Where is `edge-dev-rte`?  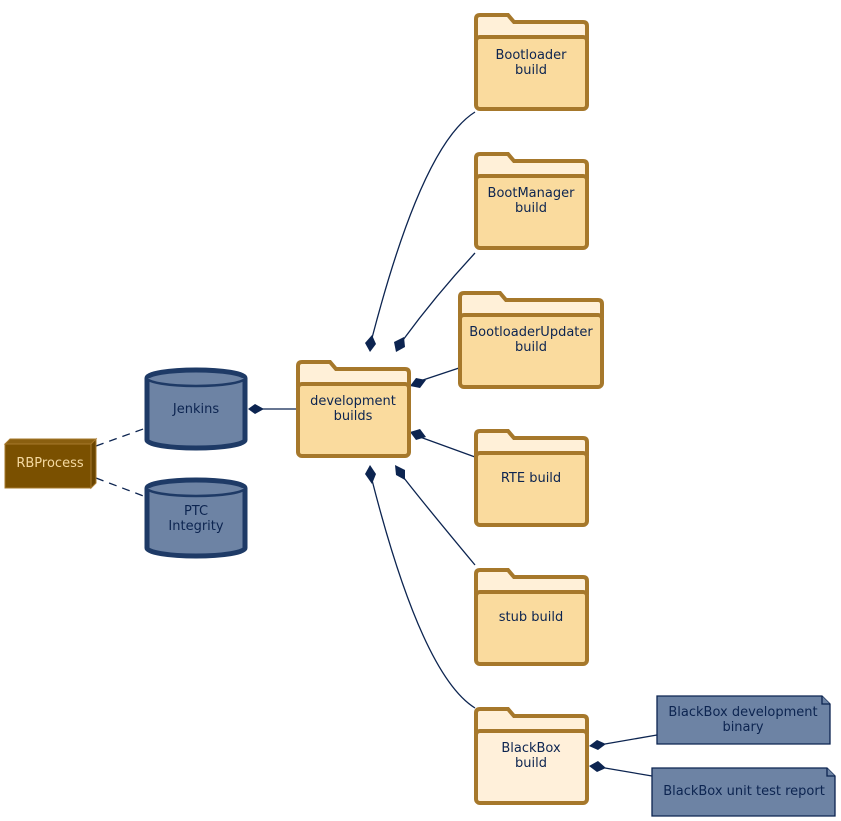
edge-dev-rte is located at coordinates (447, 447).